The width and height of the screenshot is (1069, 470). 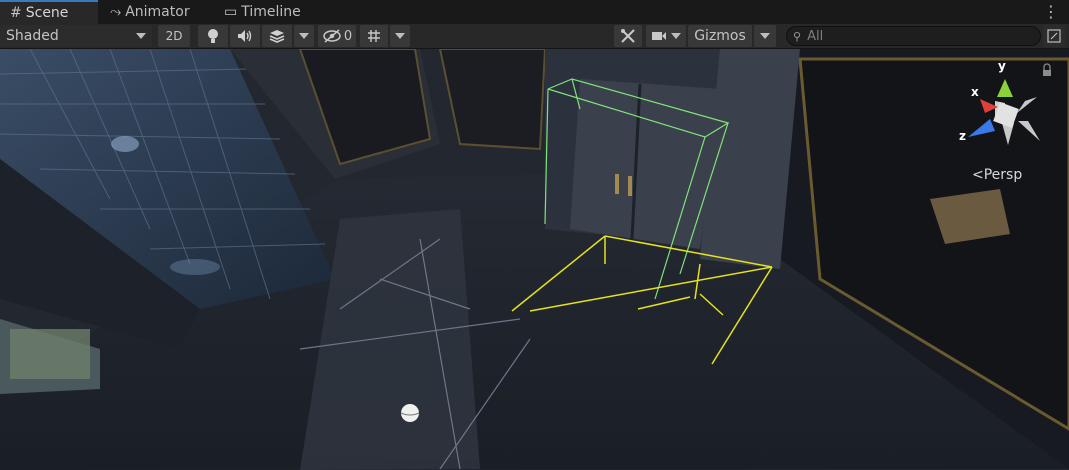 I want to click on gizmo-x-label: x, so click(x=975, y=92).